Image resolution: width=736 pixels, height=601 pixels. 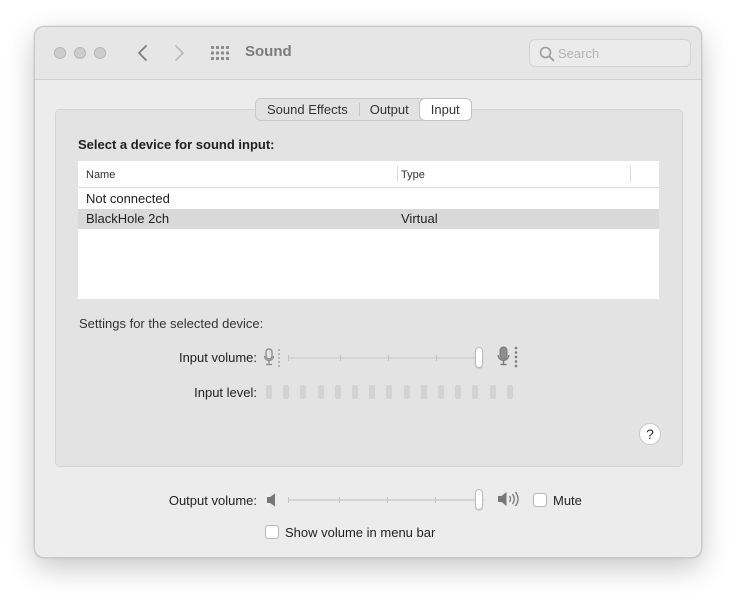 I want to click on table-row: Not connected, so click(x=368, y=199).